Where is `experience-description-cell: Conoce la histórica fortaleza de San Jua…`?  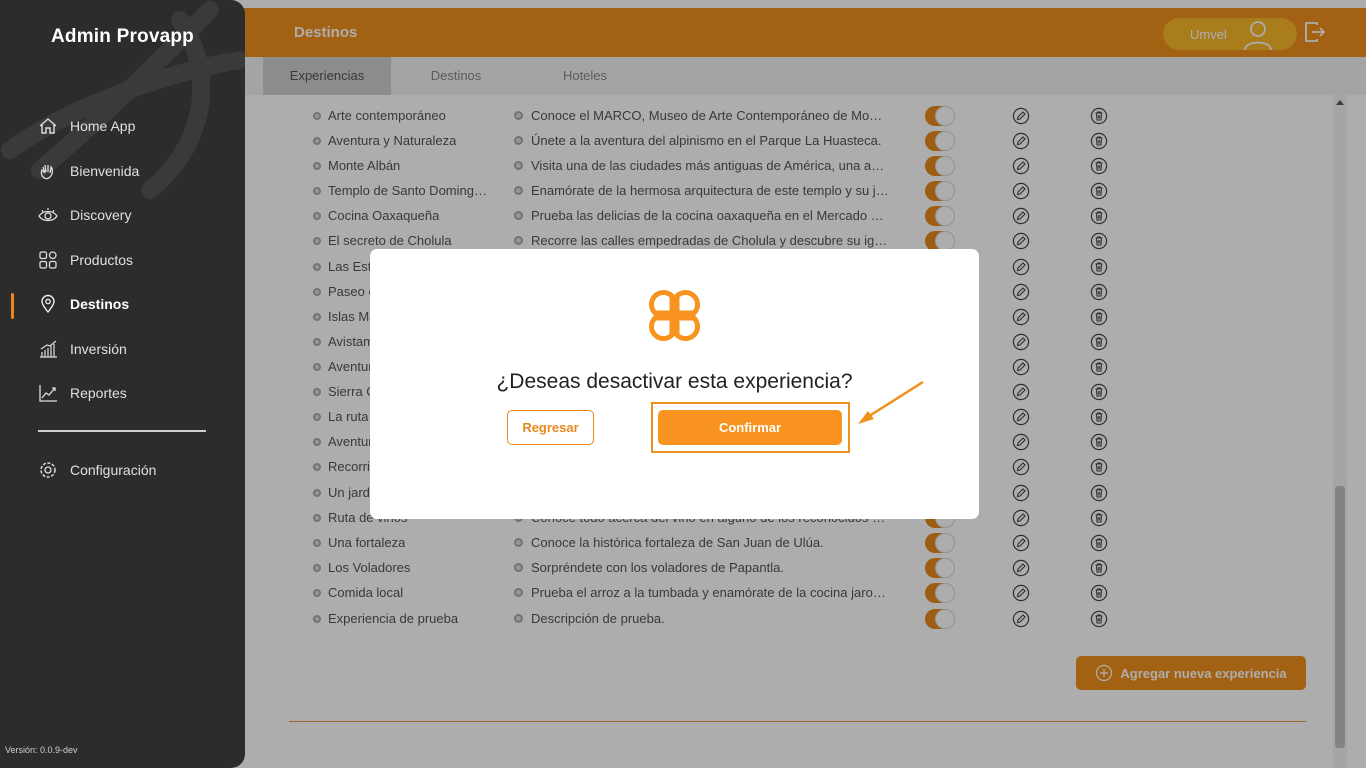 experience-description-cell: Conoce la histórica fortaleza de San Jua… is located at coordinates (701, 542).